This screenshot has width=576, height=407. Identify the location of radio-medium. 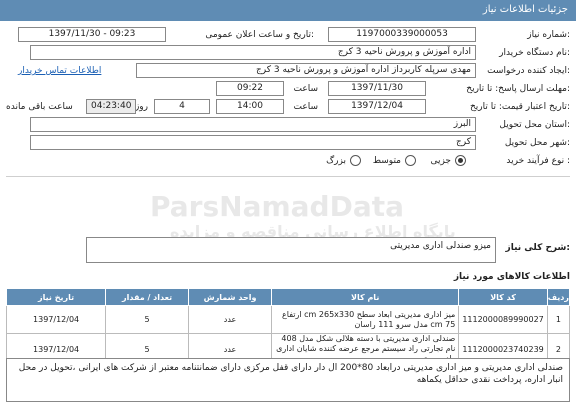
(410, 160).